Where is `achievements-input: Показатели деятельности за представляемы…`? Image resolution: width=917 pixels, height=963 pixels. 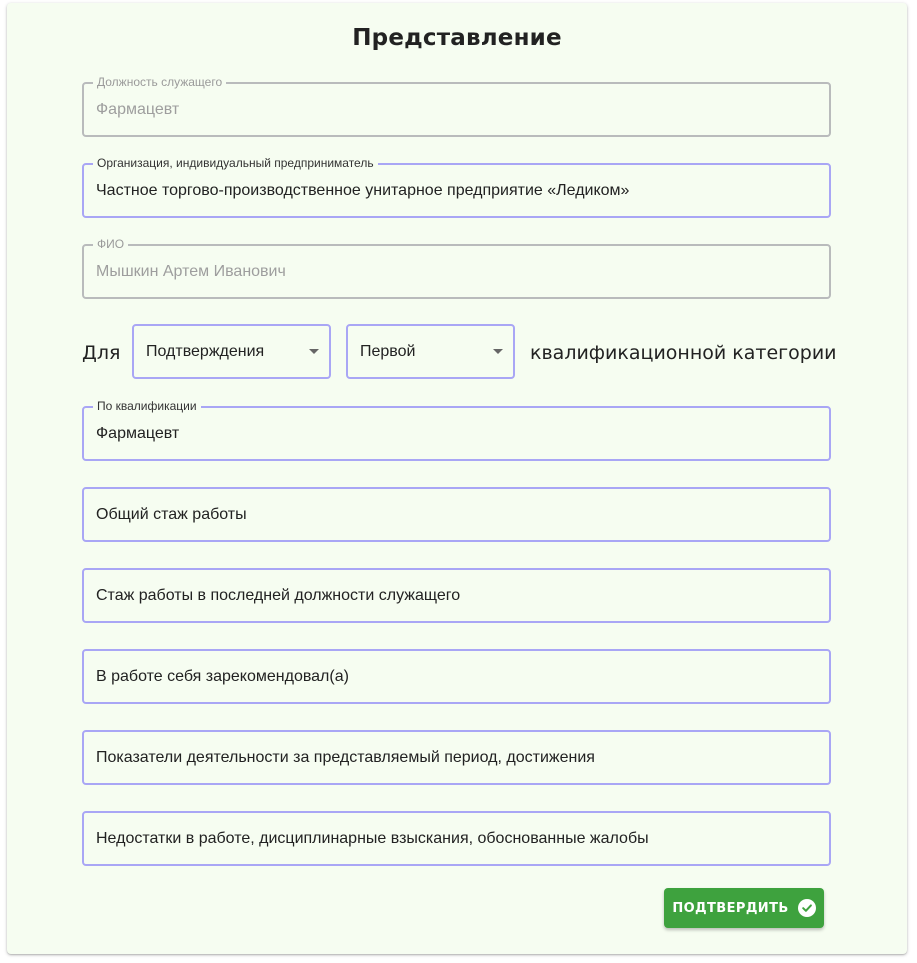
achievements-input: Показатели деятельности за представляемы… is located at coordinates (456, 757).